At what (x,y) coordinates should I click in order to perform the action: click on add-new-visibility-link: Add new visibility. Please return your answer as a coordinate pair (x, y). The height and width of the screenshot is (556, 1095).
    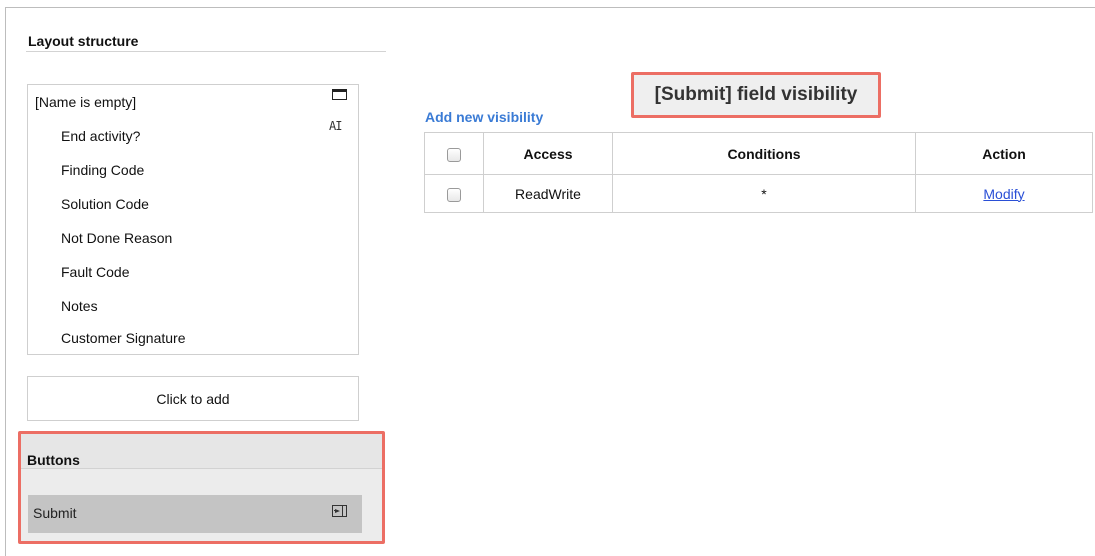
    Looking at the image, I should click on (484, 117).